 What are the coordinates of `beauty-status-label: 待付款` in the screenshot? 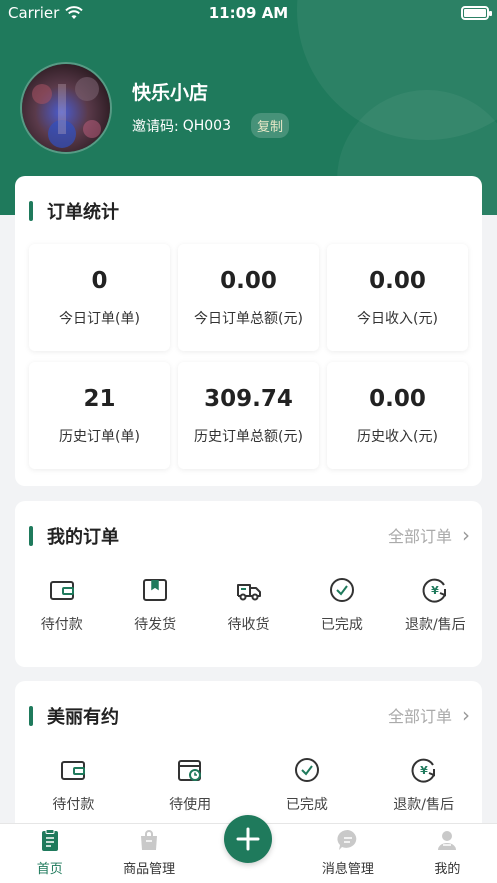 It's located at (73, 805).